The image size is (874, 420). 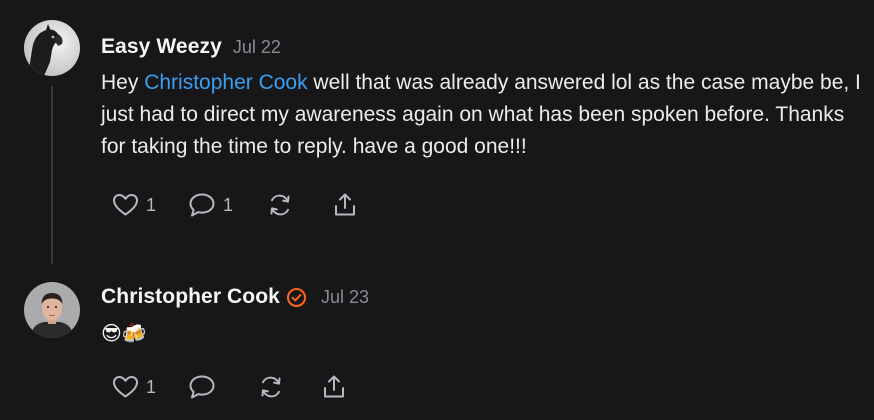 What do you see at coordinates (296, 297) in the screenshot?
I see `verified-badge-icon` at bounding box center [296, 297].